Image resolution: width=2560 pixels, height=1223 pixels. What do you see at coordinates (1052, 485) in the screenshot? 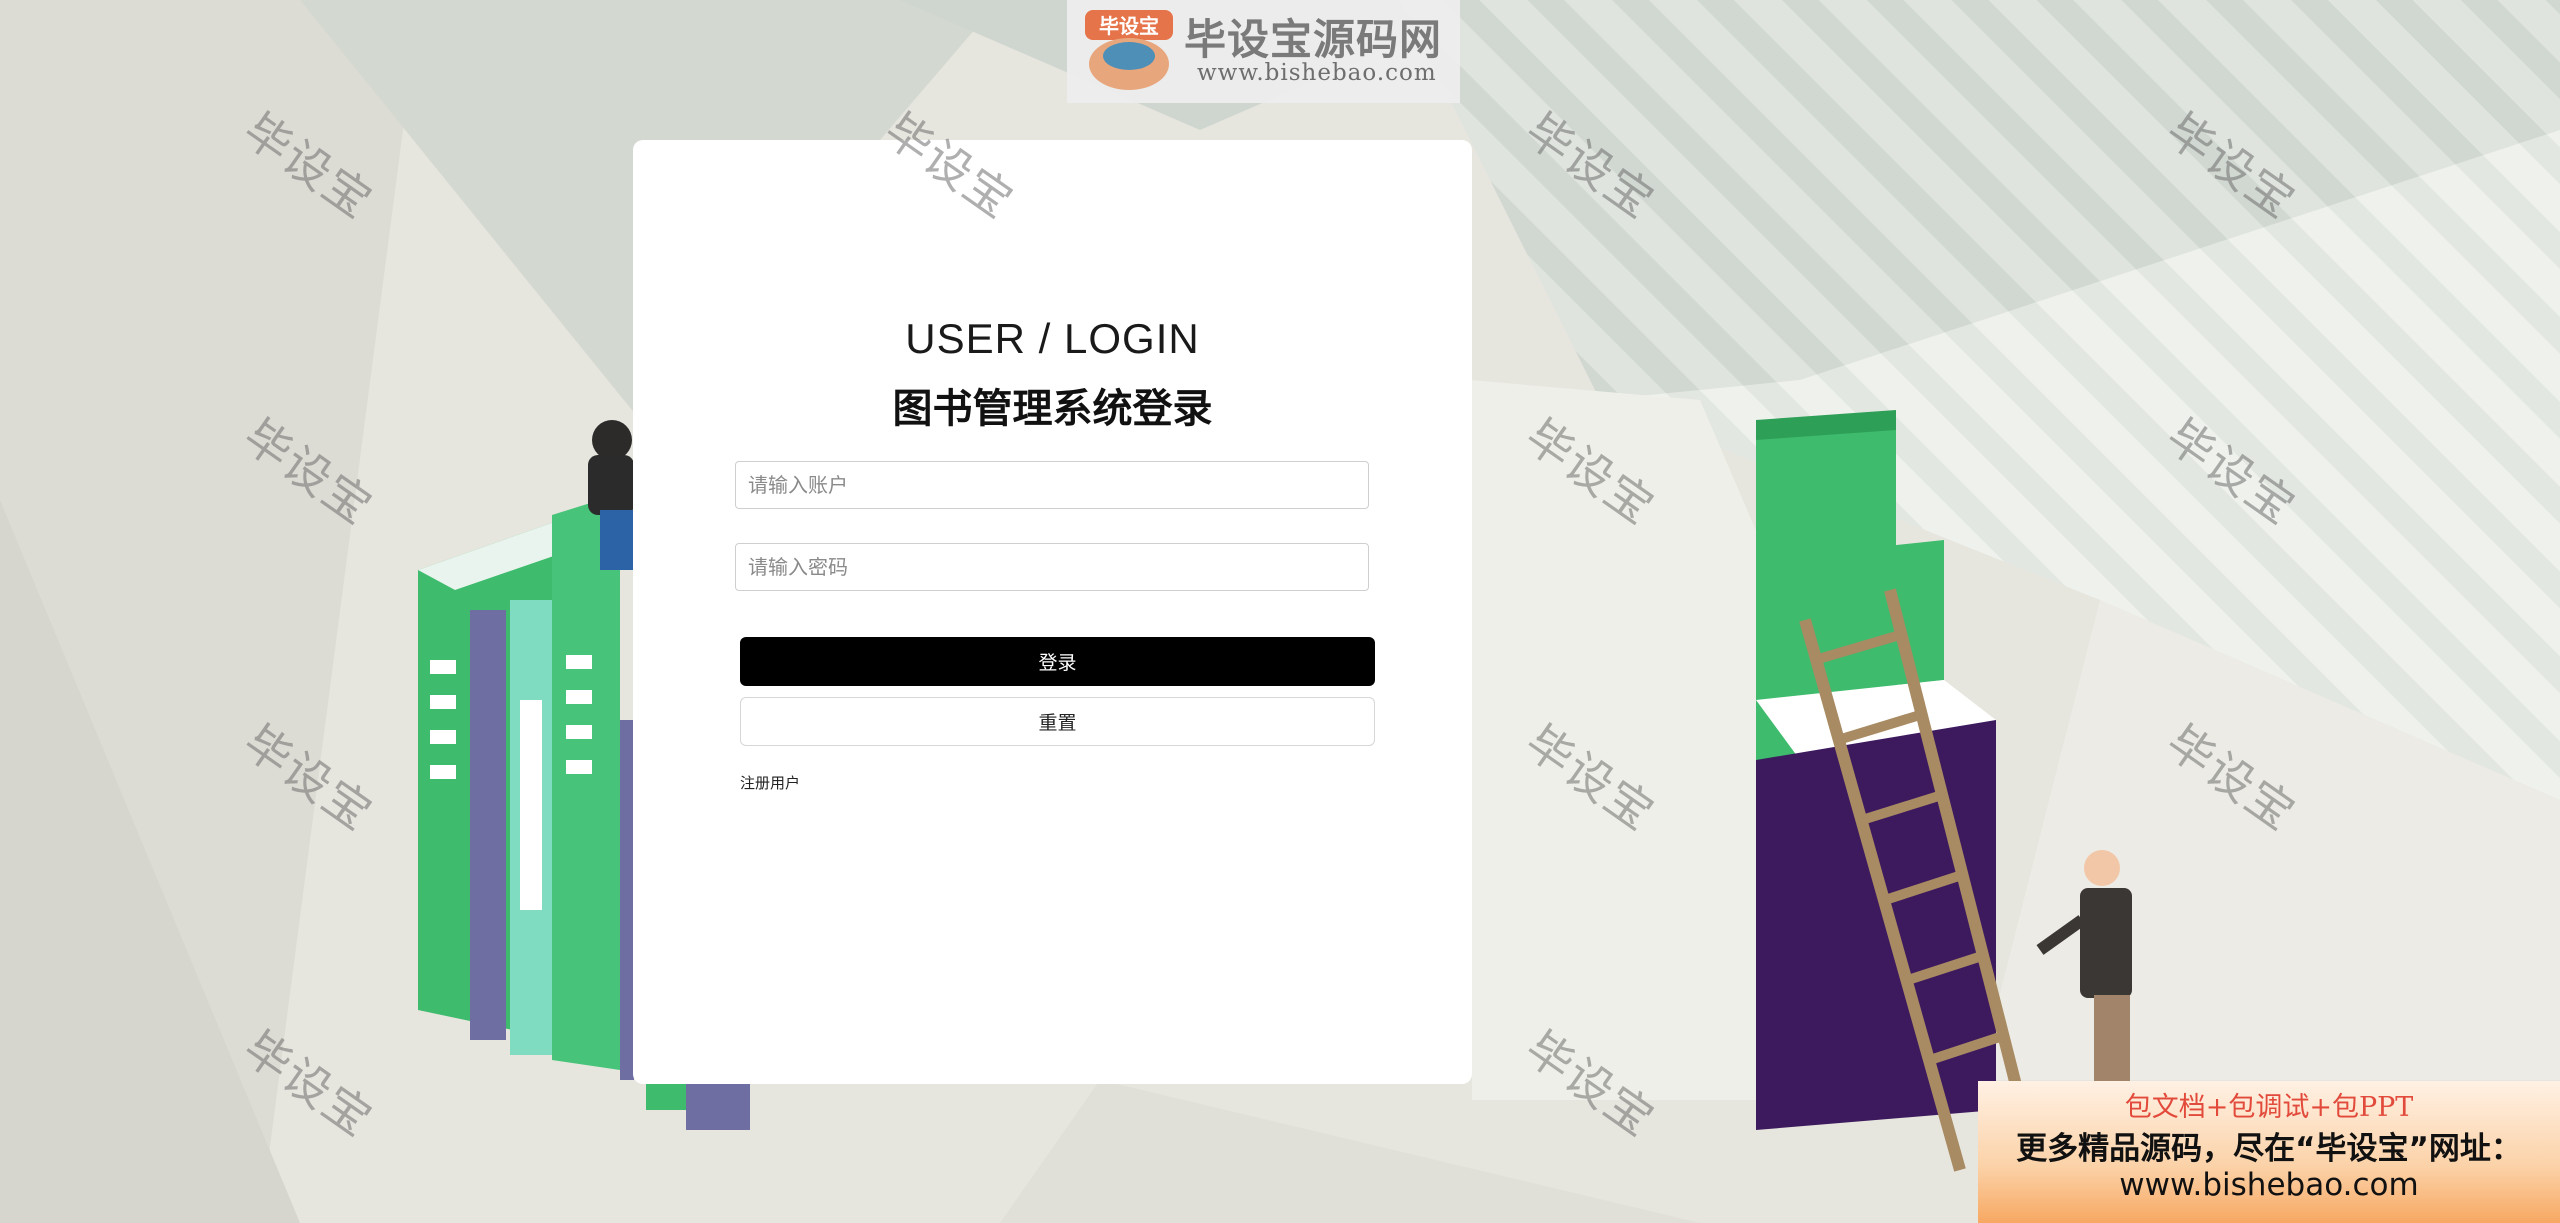
I see `account-input` at bounding box center [1052, 485].